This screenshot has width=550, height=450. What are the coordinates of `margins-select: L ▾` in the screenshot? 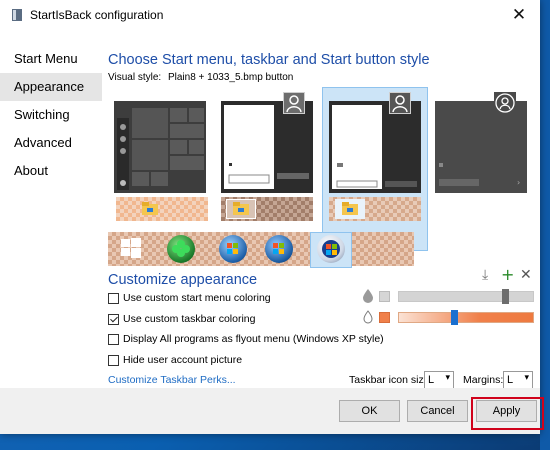 It's located at (518, 380).